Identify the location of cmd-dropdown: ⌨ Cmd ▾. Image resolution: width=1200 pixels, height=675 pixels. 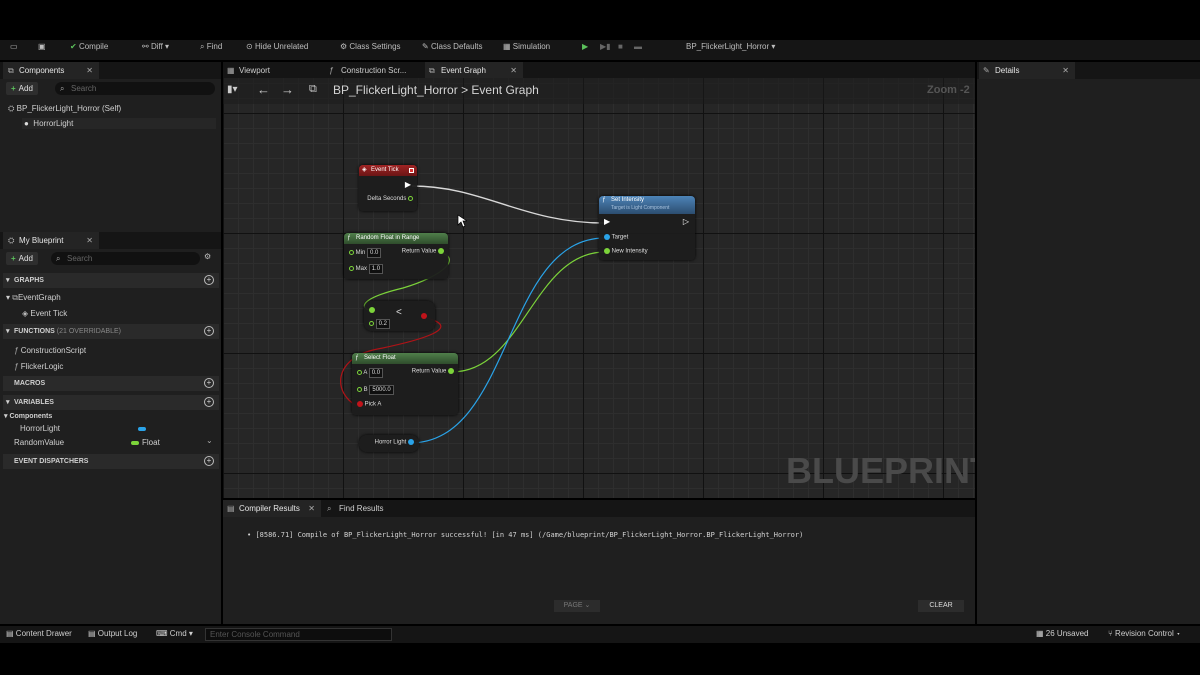
(174, 633).